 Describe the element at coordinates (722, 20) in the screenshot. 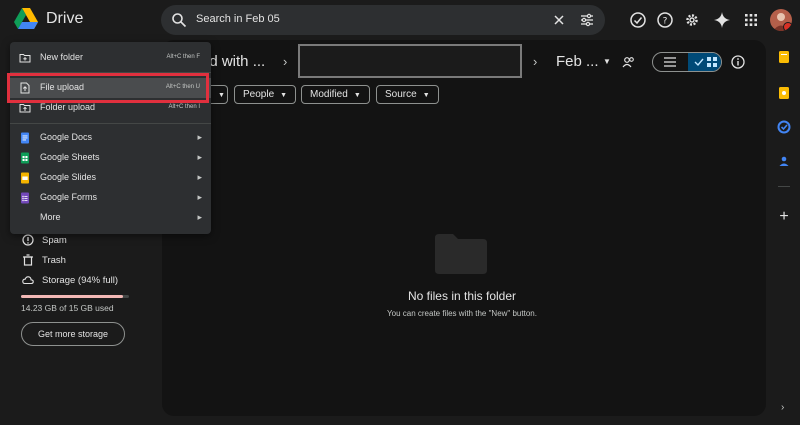

I see `gemini-icon` at that location.